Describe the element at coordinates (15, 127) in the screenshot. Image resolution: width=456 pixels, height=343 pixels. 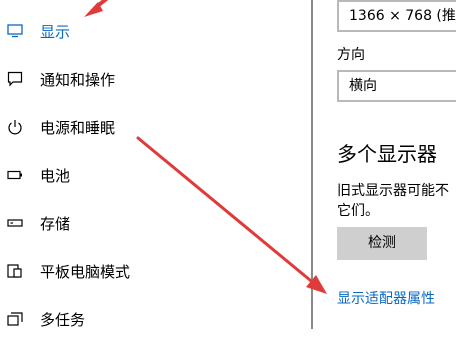
I see `power-icon` at that location.